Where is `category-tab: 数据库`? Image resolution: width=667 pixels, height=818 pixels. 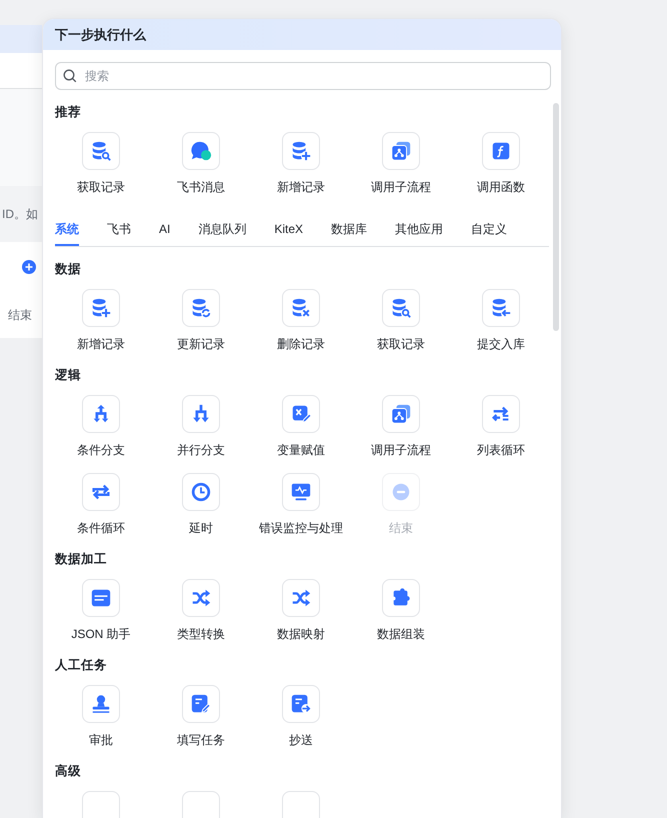
category-tab: 数据库 is located at coordinates (349, 233).